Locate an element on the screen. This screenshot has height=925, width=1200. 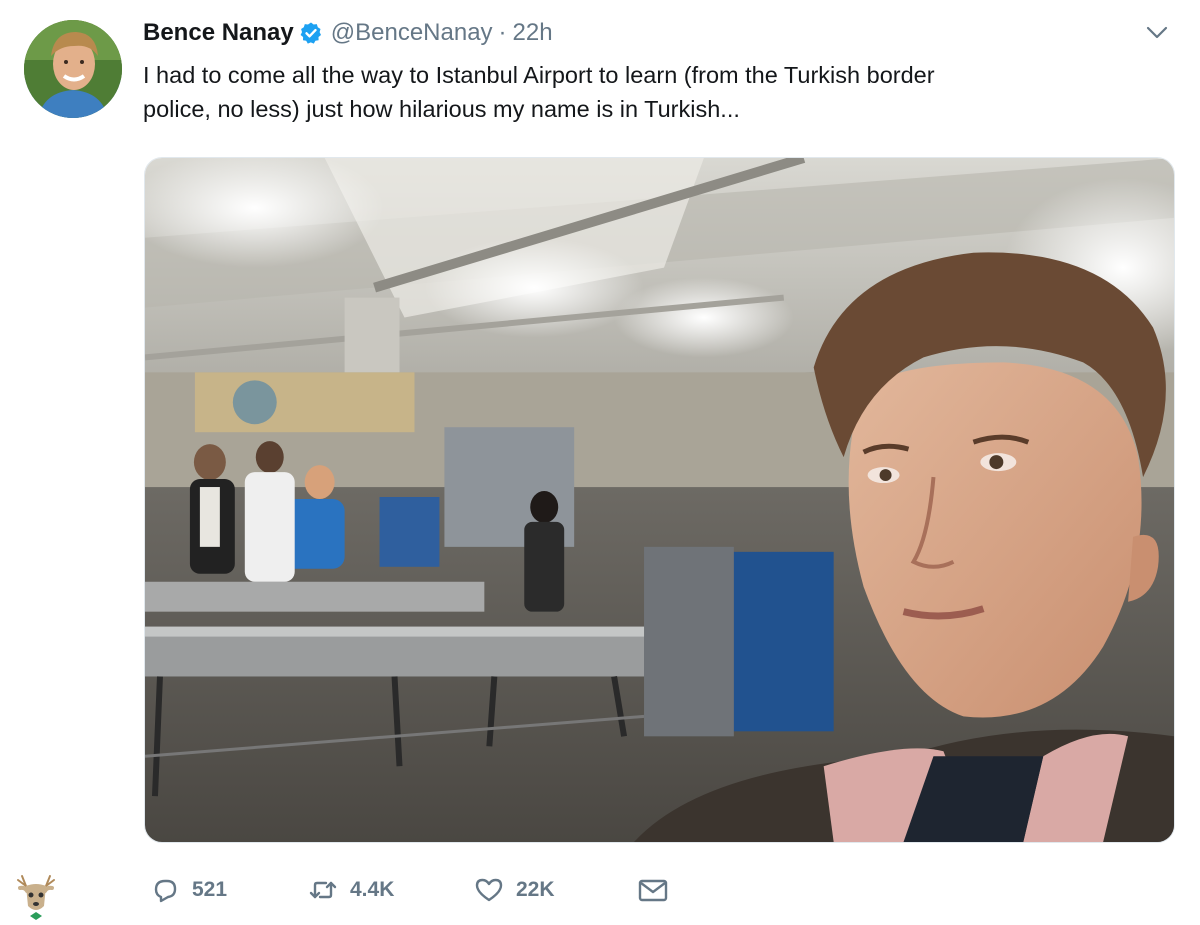
direct-message-button is located at coordinates (653, 890).